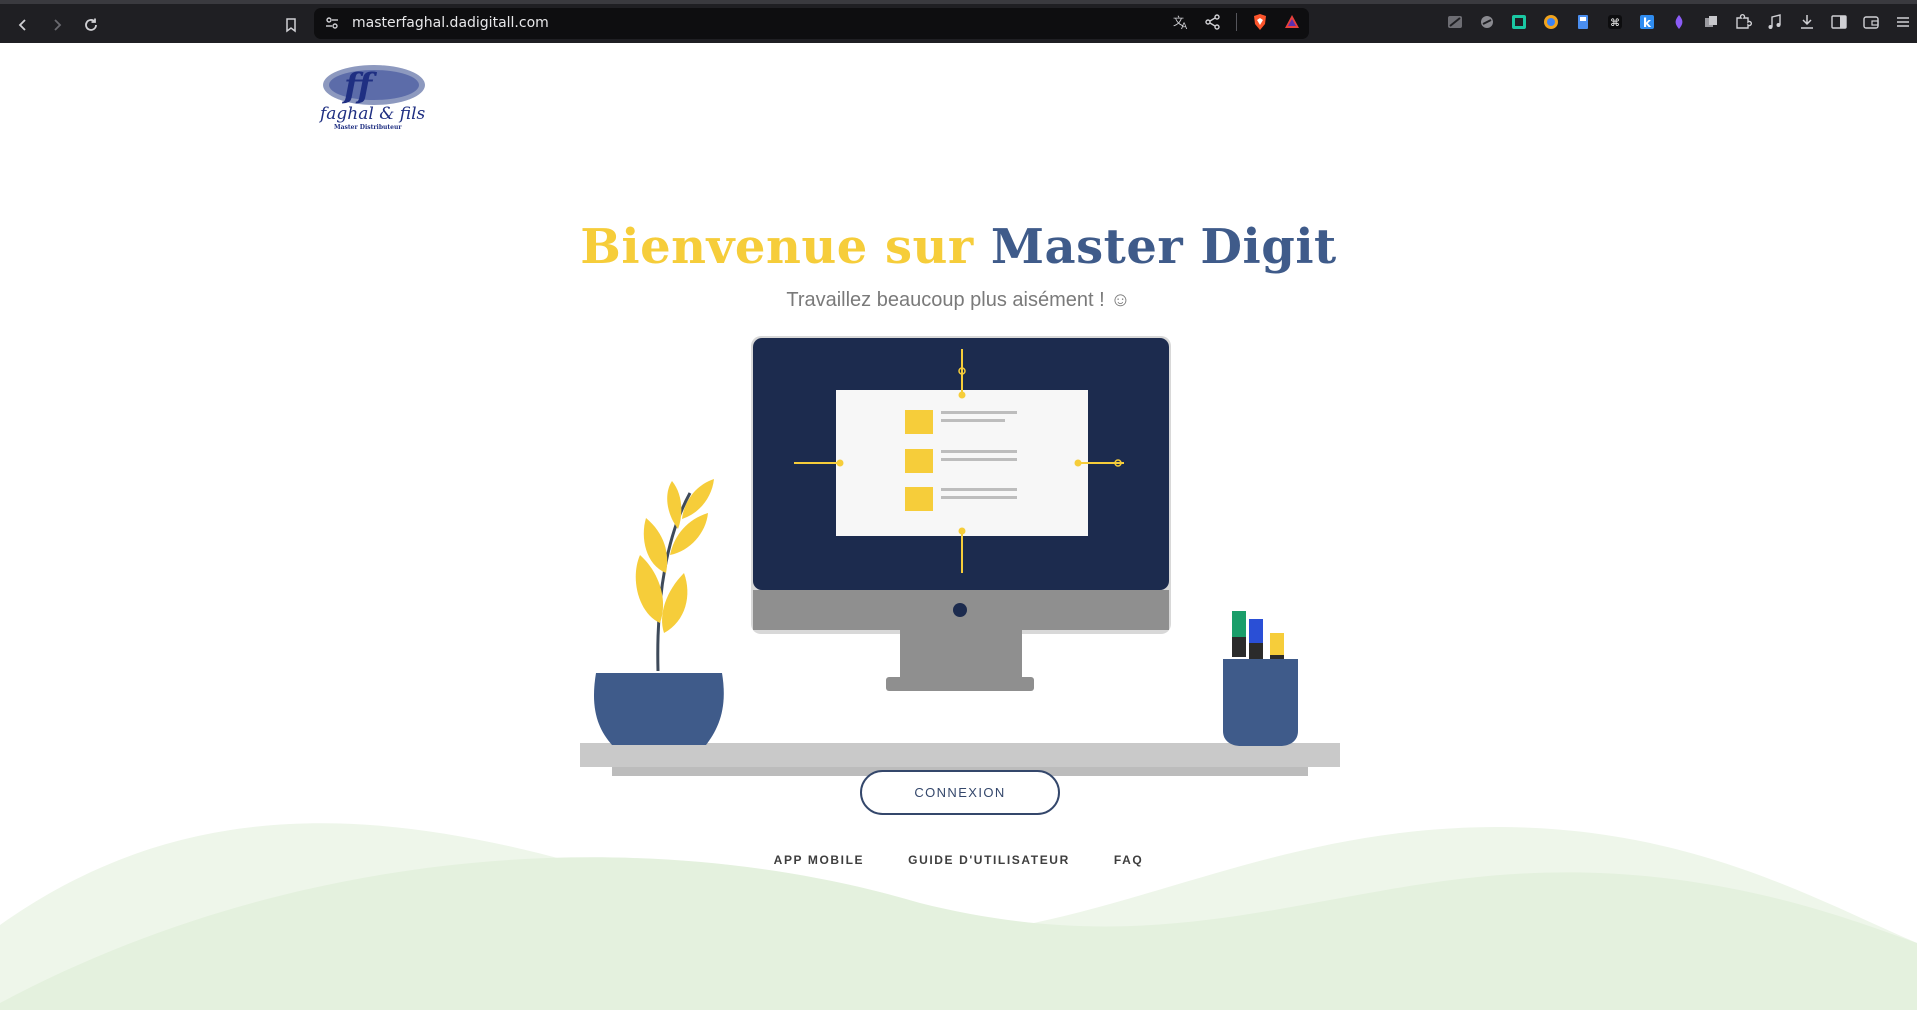 This screenshot has height=1010, width=1917. I want to click on address-bar: masterfaghal.dadigitall.com 文A, so click(811, 23).